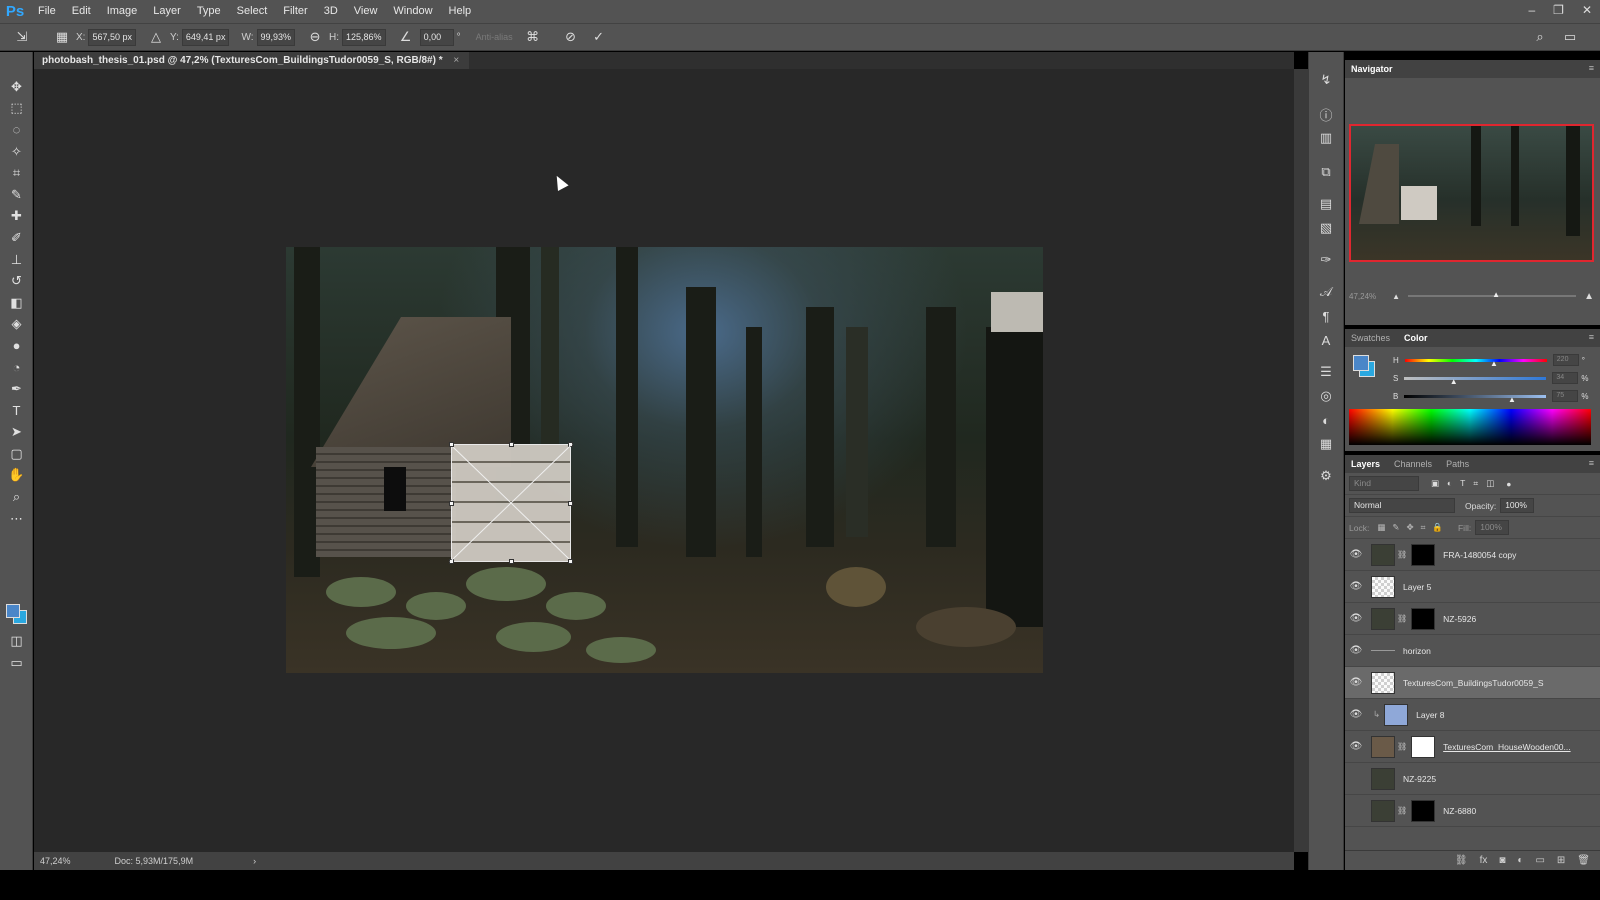 The width and height of the screenshot is (1600, 900). What do you see at coordinates (1508, 484) in the screenshot?
I see `filter-toggle-icon: ●` at bounding box center [1508, 484].